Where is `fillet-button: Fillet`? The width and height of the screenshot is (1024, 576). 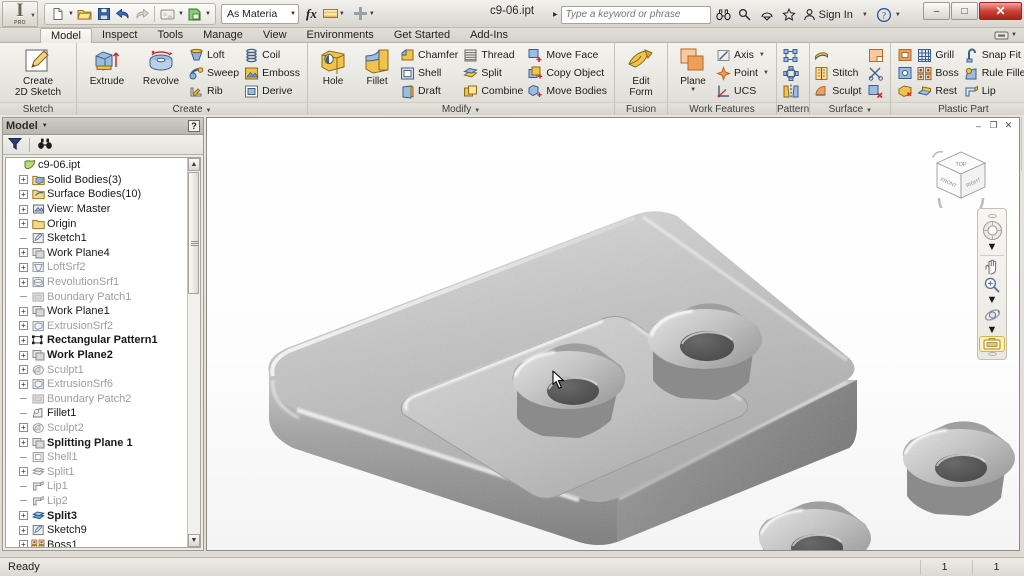
fillet-button: Fillet is located at coordinates (377, 73).